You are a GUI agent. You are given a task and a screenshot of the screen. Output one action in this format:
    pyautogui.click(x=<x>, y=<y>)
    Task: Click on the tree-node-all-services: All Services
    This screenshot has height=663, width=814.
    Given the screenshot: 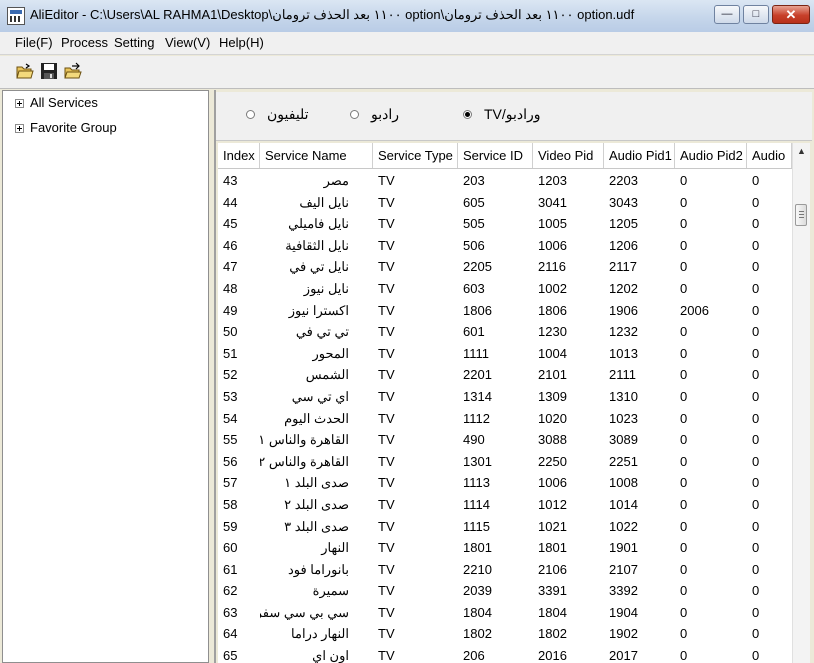 What is the action you would take?
    pyautogui.click(x=56, y=102)
    